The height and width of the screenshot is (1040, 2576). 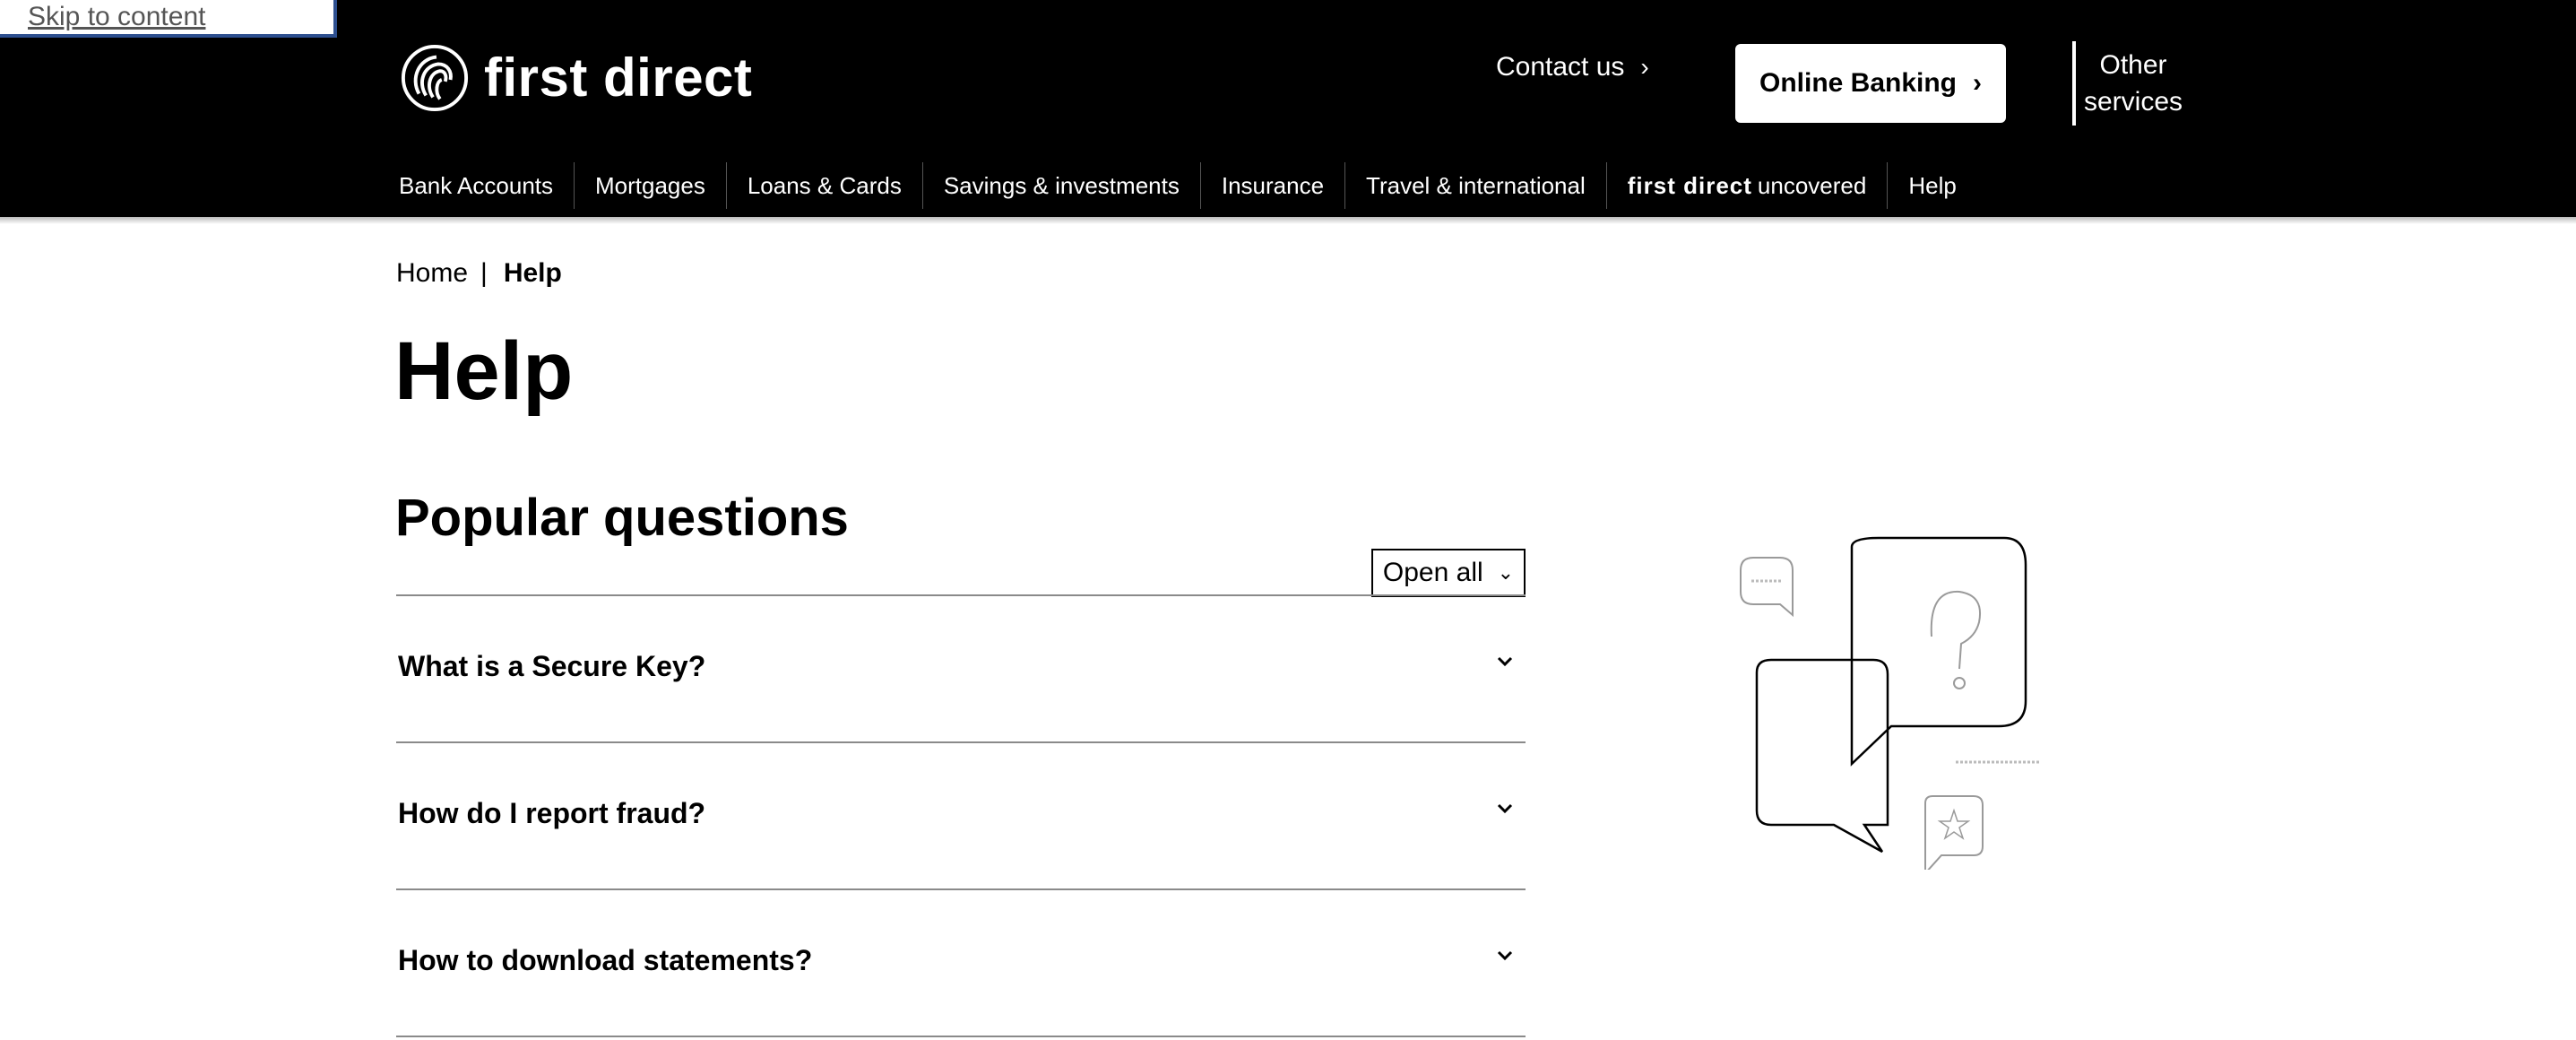 What do you see at coordinates (1432, 573) in the screenshot?
I see `open-all-label: Open all` at bounding box center [1432, 573].